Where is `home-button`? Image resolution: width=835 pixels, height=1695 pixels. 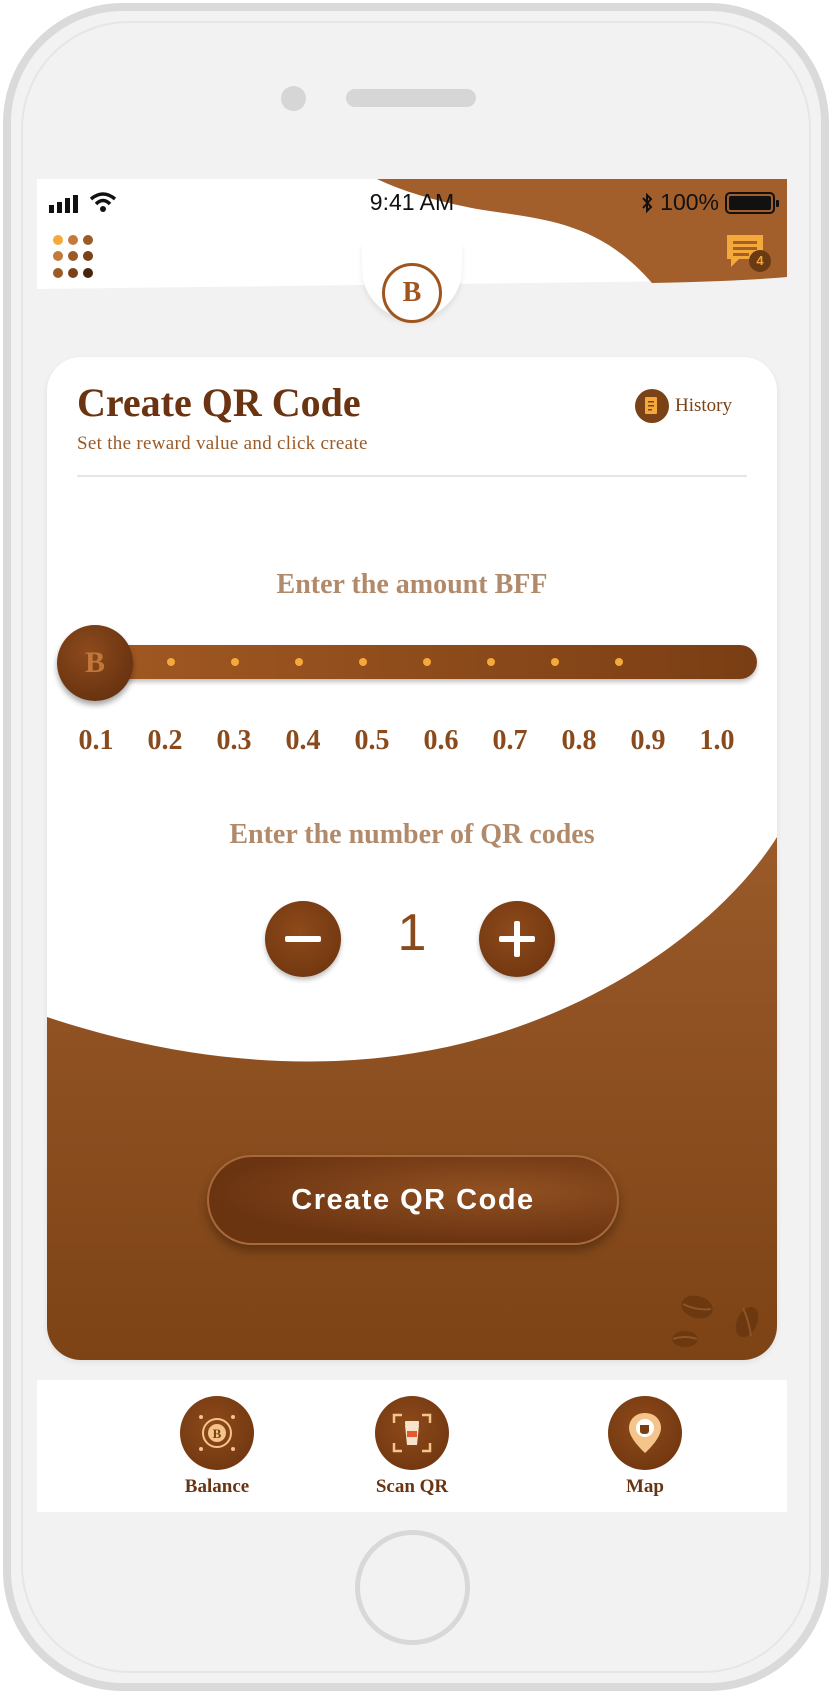 home-button is located at coordinates (412, 1587).